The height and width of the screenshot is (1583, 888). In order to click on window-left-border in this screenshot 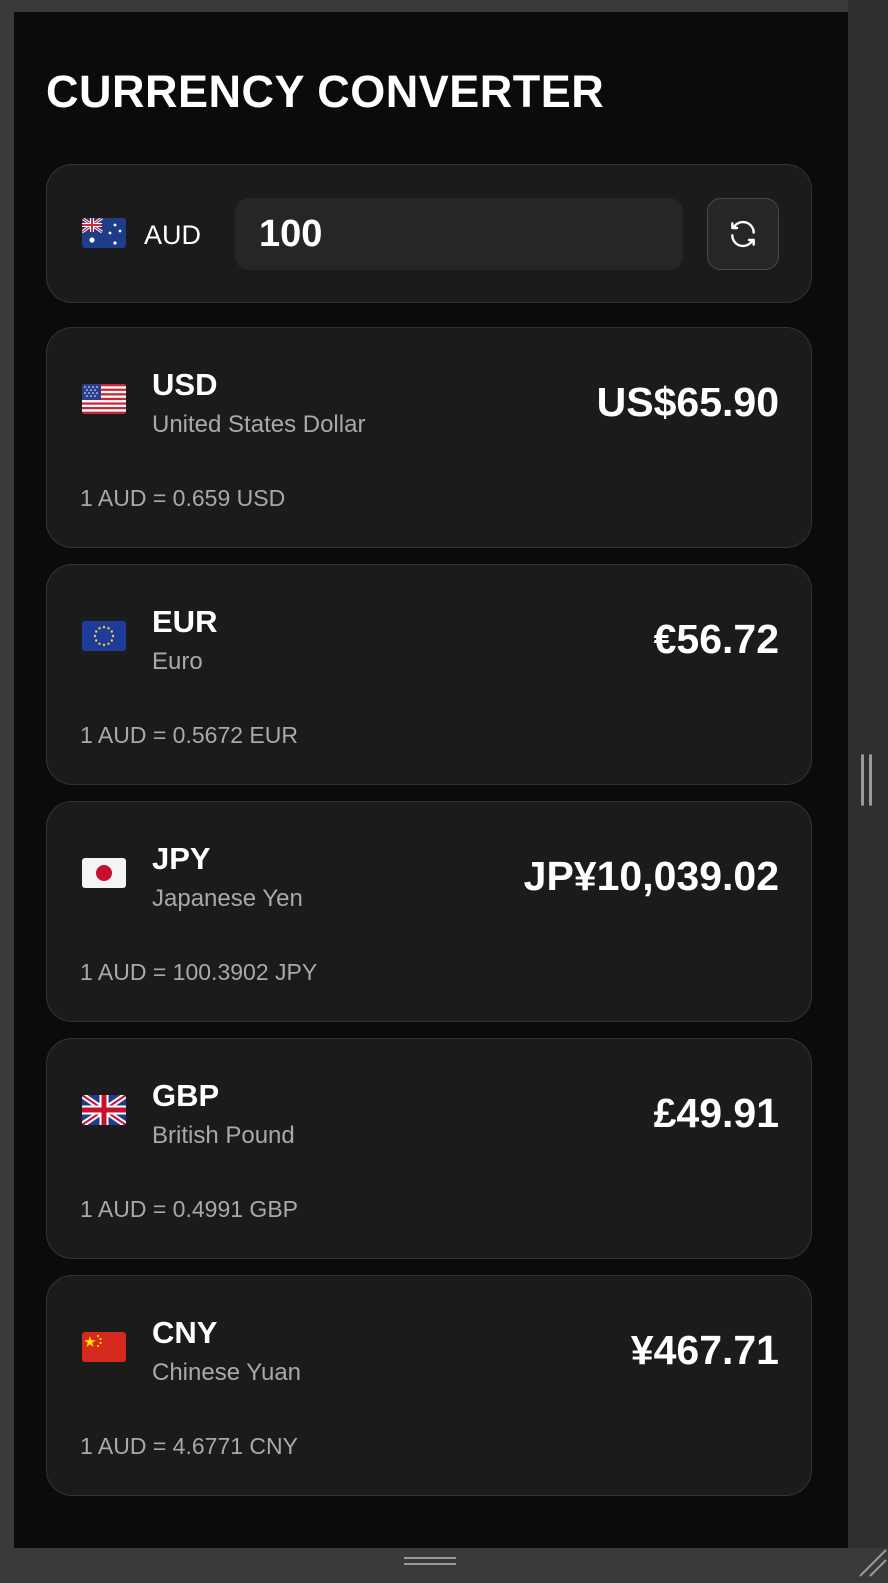, I will do `click(7, 789)`.